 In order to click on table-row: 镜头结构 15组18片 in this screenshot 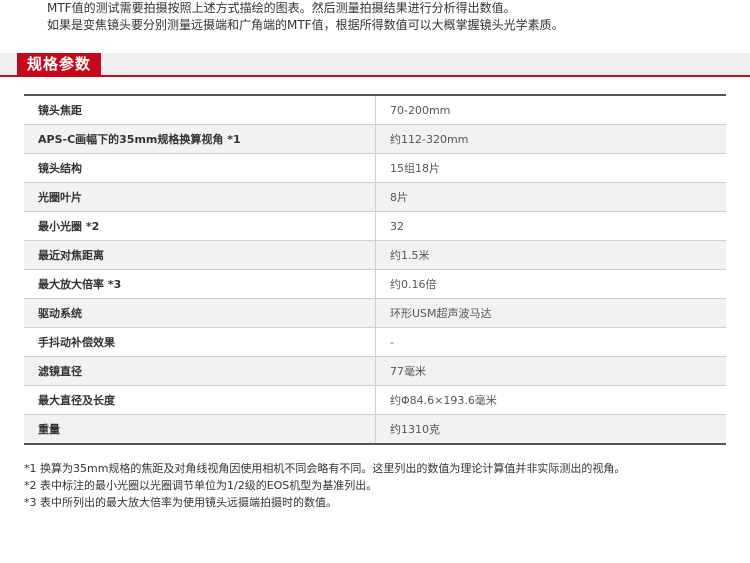, I will do `click(375, 168)`.